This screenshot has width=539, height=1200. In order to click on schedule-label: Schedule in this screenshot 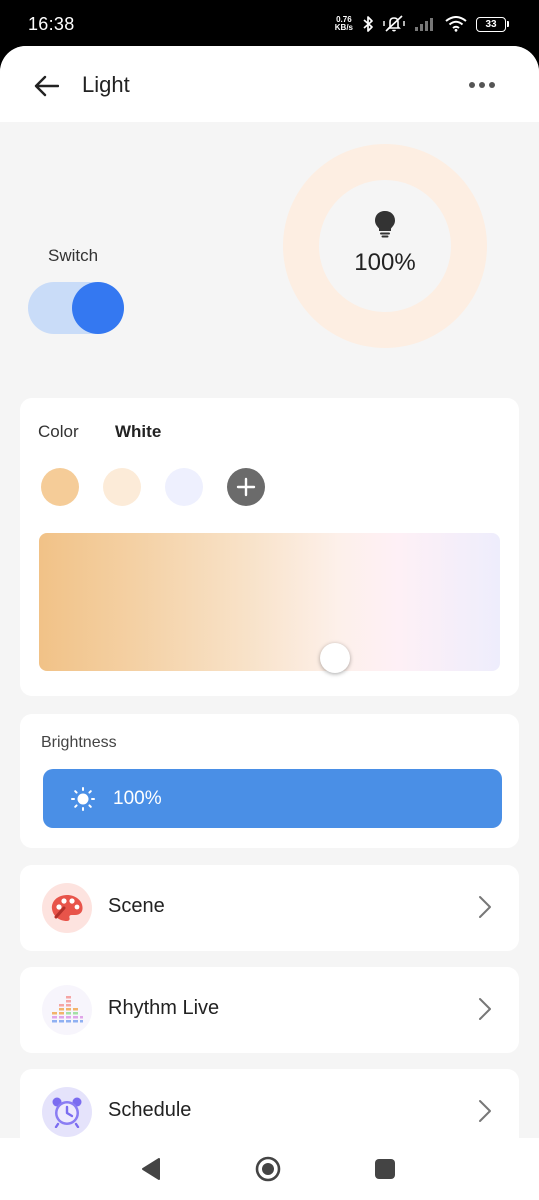, I will do `click(150, 1110)`.